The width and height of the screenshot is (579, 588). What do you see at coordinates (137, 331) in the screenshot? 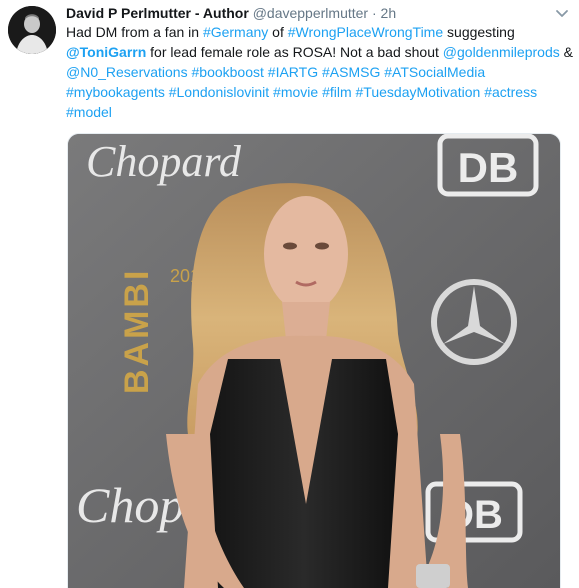
I see `backdrop-event: BAMBI` at bounding box center [137, 331].